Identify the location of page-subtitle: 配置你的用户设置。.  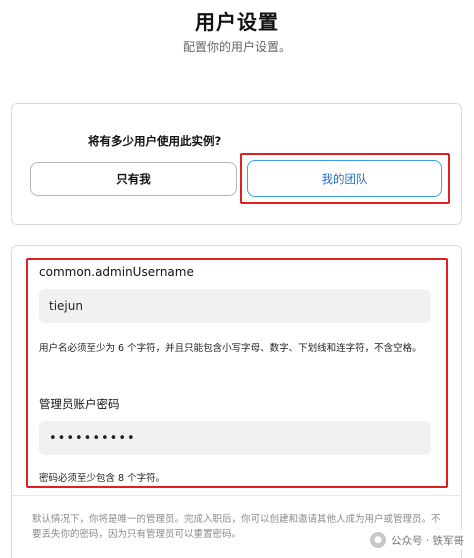
(236, 47).